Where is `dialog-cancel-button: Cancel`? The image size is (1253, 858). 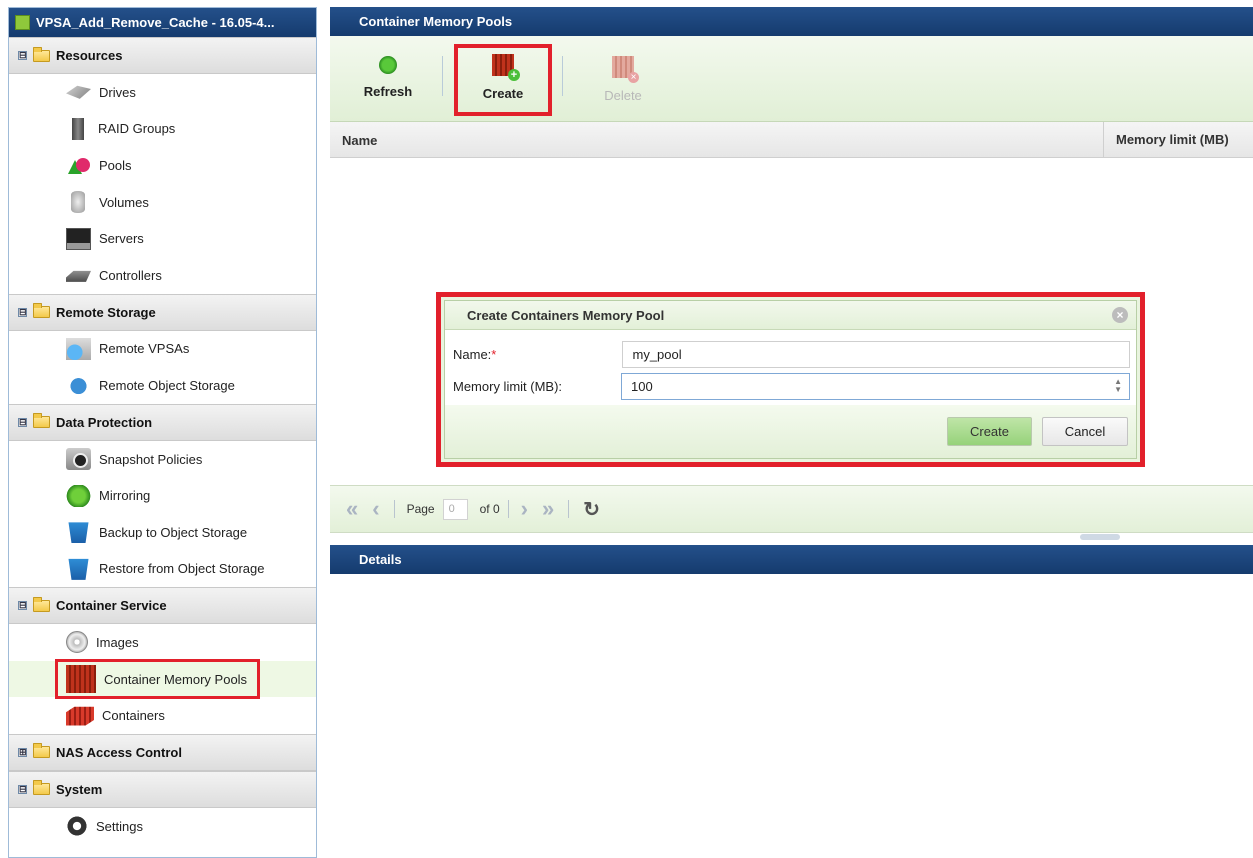 dialog-cancel-button: Cancel is located at coordinates (1085, 431).